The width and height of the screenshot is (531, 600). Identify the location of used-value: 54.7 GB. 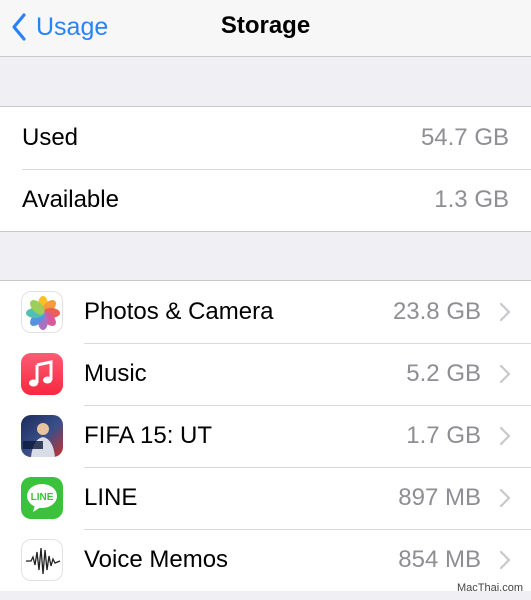
(464, 137).